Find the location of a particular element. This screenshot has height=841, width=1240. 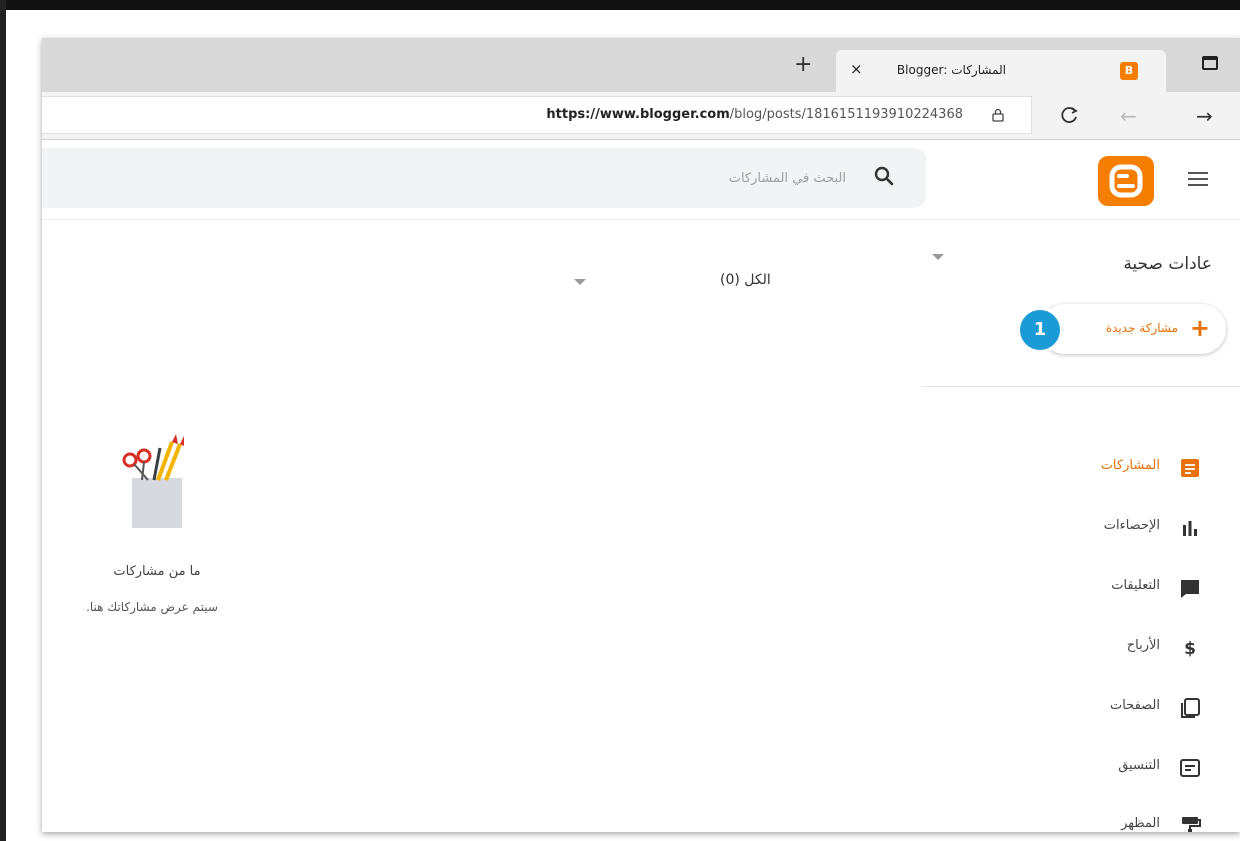

pencil-cup-icon is located at coordinates (153, 481).